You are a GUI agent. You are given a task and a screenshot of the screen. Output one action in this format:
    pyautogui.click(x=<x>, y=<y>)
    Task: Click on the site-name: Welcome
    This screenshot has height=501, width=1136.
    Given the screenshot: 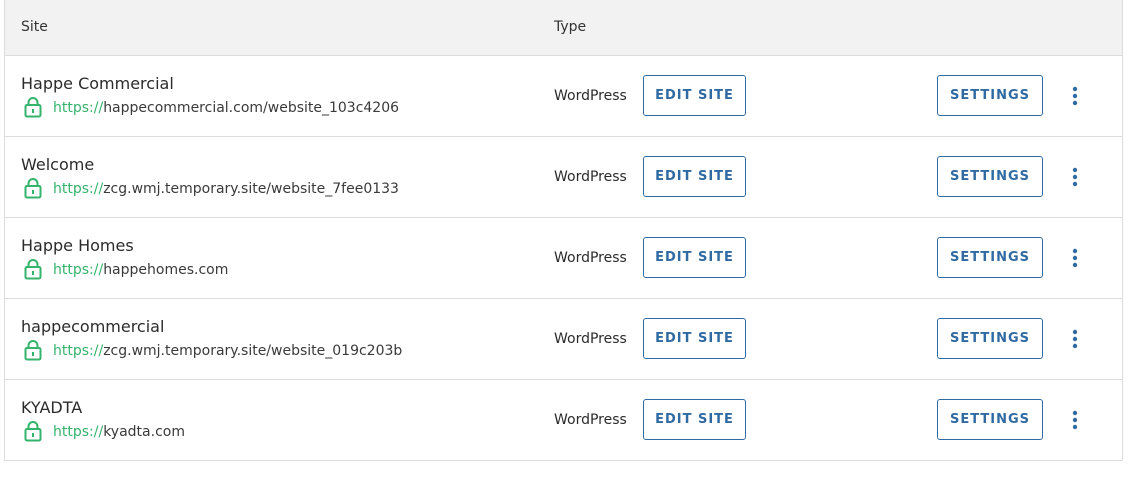 What is the action you would take?
    pyautogui.click(x=58, y=164)
    